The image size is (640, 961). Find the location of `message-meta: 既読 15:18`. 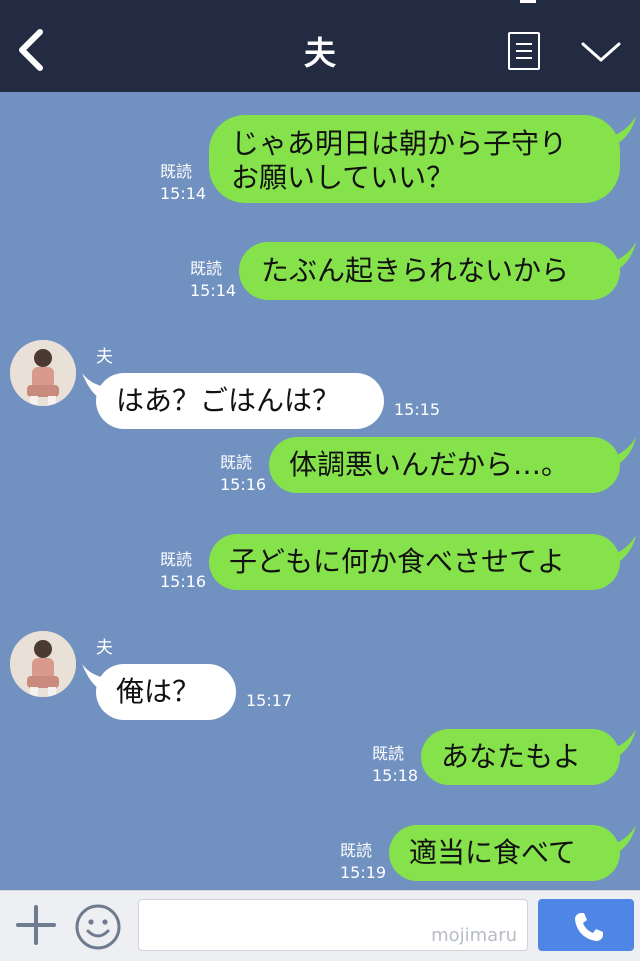

message-meta: 既読 15:18 is located at coordinates (395, 765).